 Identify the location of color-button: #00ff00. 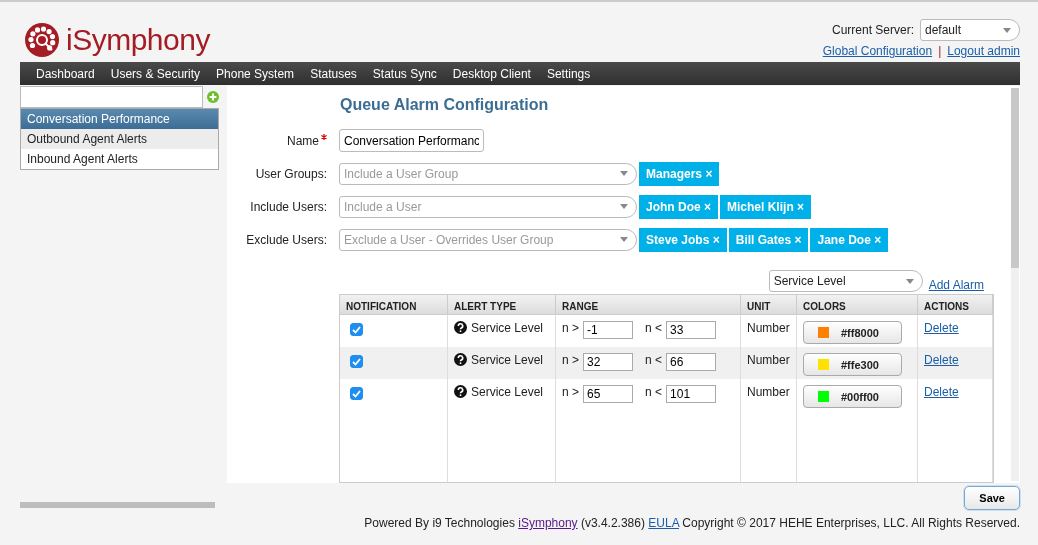
(852, 396).